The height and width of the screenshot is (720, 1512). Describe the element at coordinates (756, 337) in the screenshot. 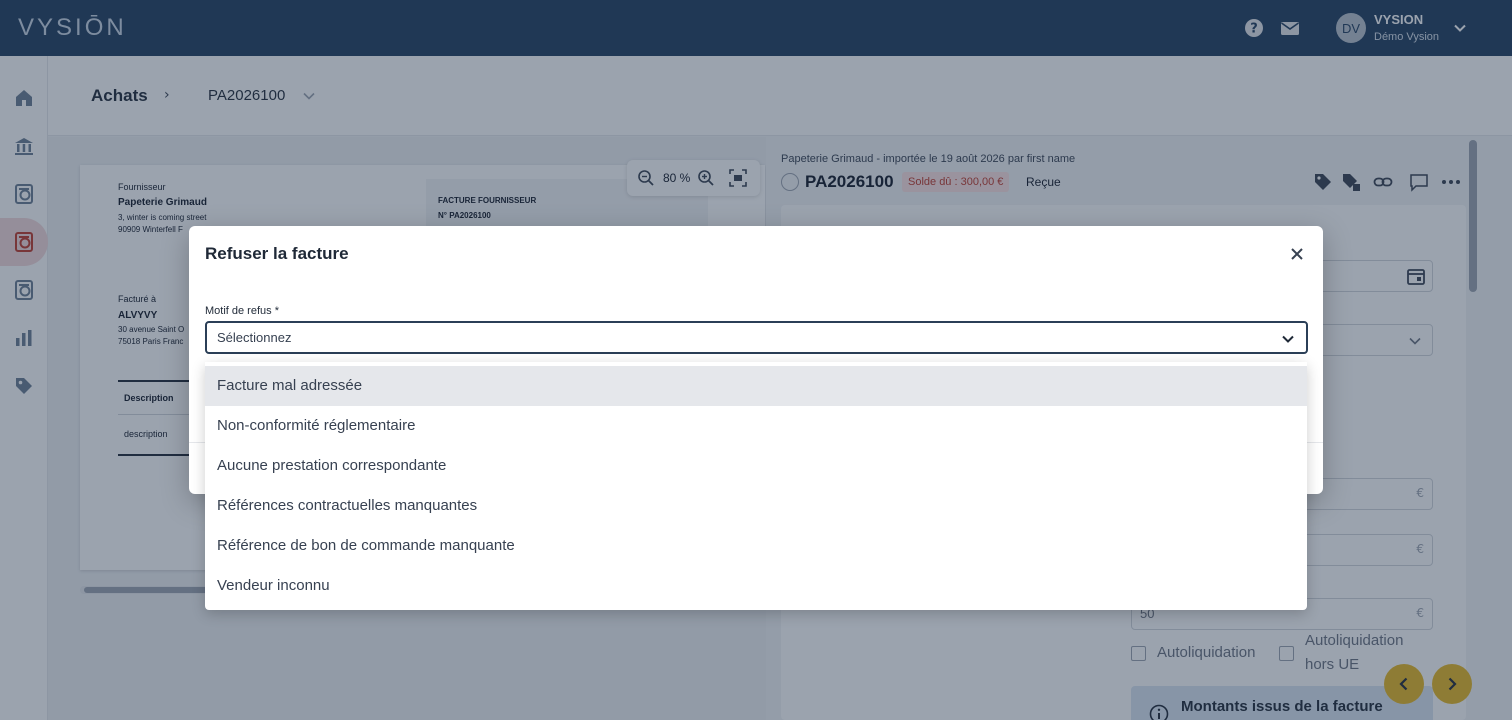

I see `refusal-reason-select: Sélectionnez` at that location.